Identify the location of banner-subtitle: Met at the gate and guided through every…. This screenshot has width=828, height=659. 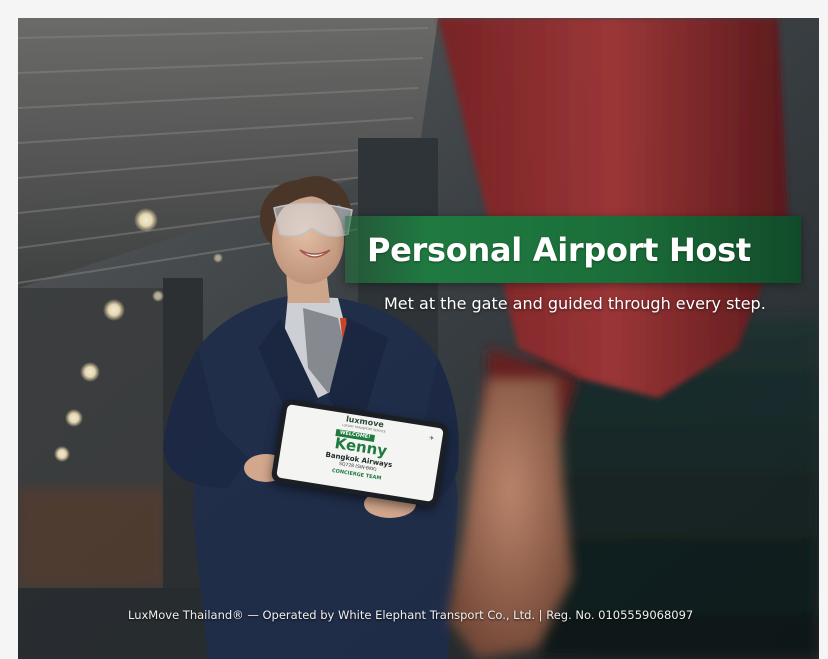
(575, 303).